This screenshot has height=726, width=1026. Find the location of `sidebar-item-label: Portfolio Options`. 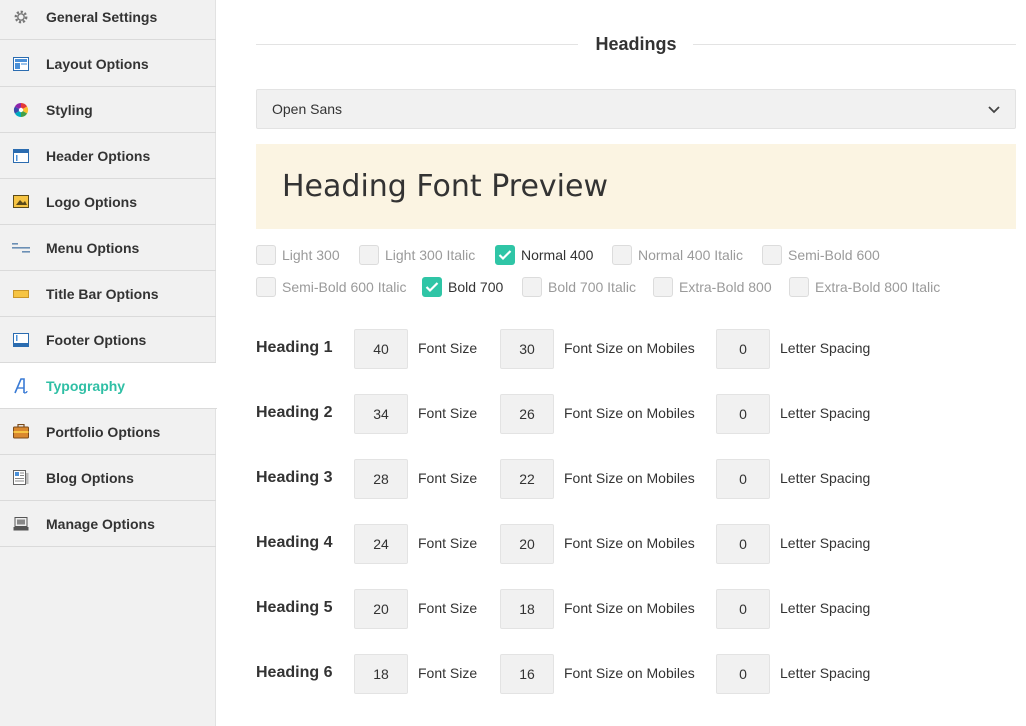

sidebar-item-label: Portfolio Options is located at coordinates (103, 431).